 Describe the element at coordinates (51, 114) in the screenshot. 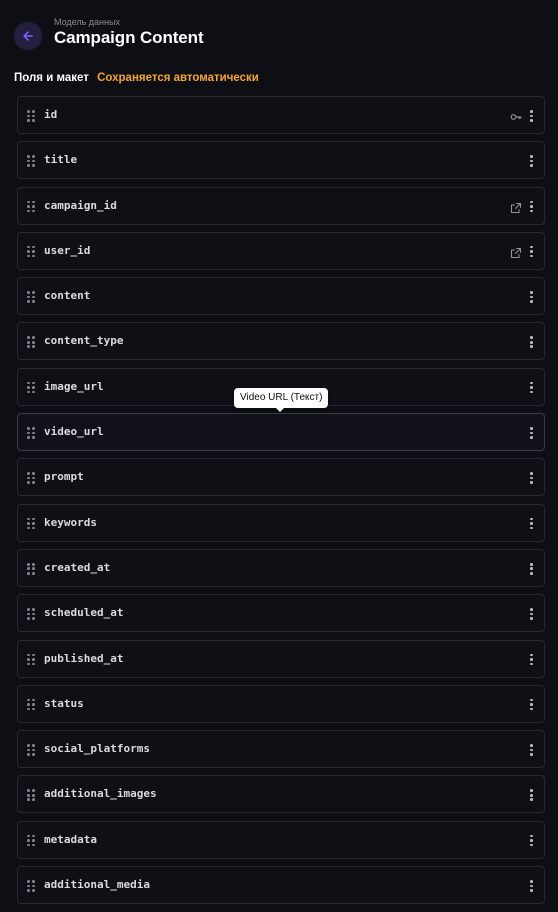

I see `field-name: id` at that location.